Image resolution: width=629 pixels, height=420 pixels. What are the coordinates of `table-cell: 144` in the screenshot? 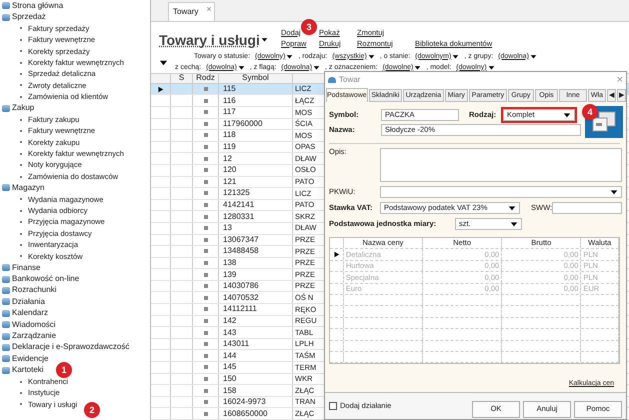 It's located at (229, 356).